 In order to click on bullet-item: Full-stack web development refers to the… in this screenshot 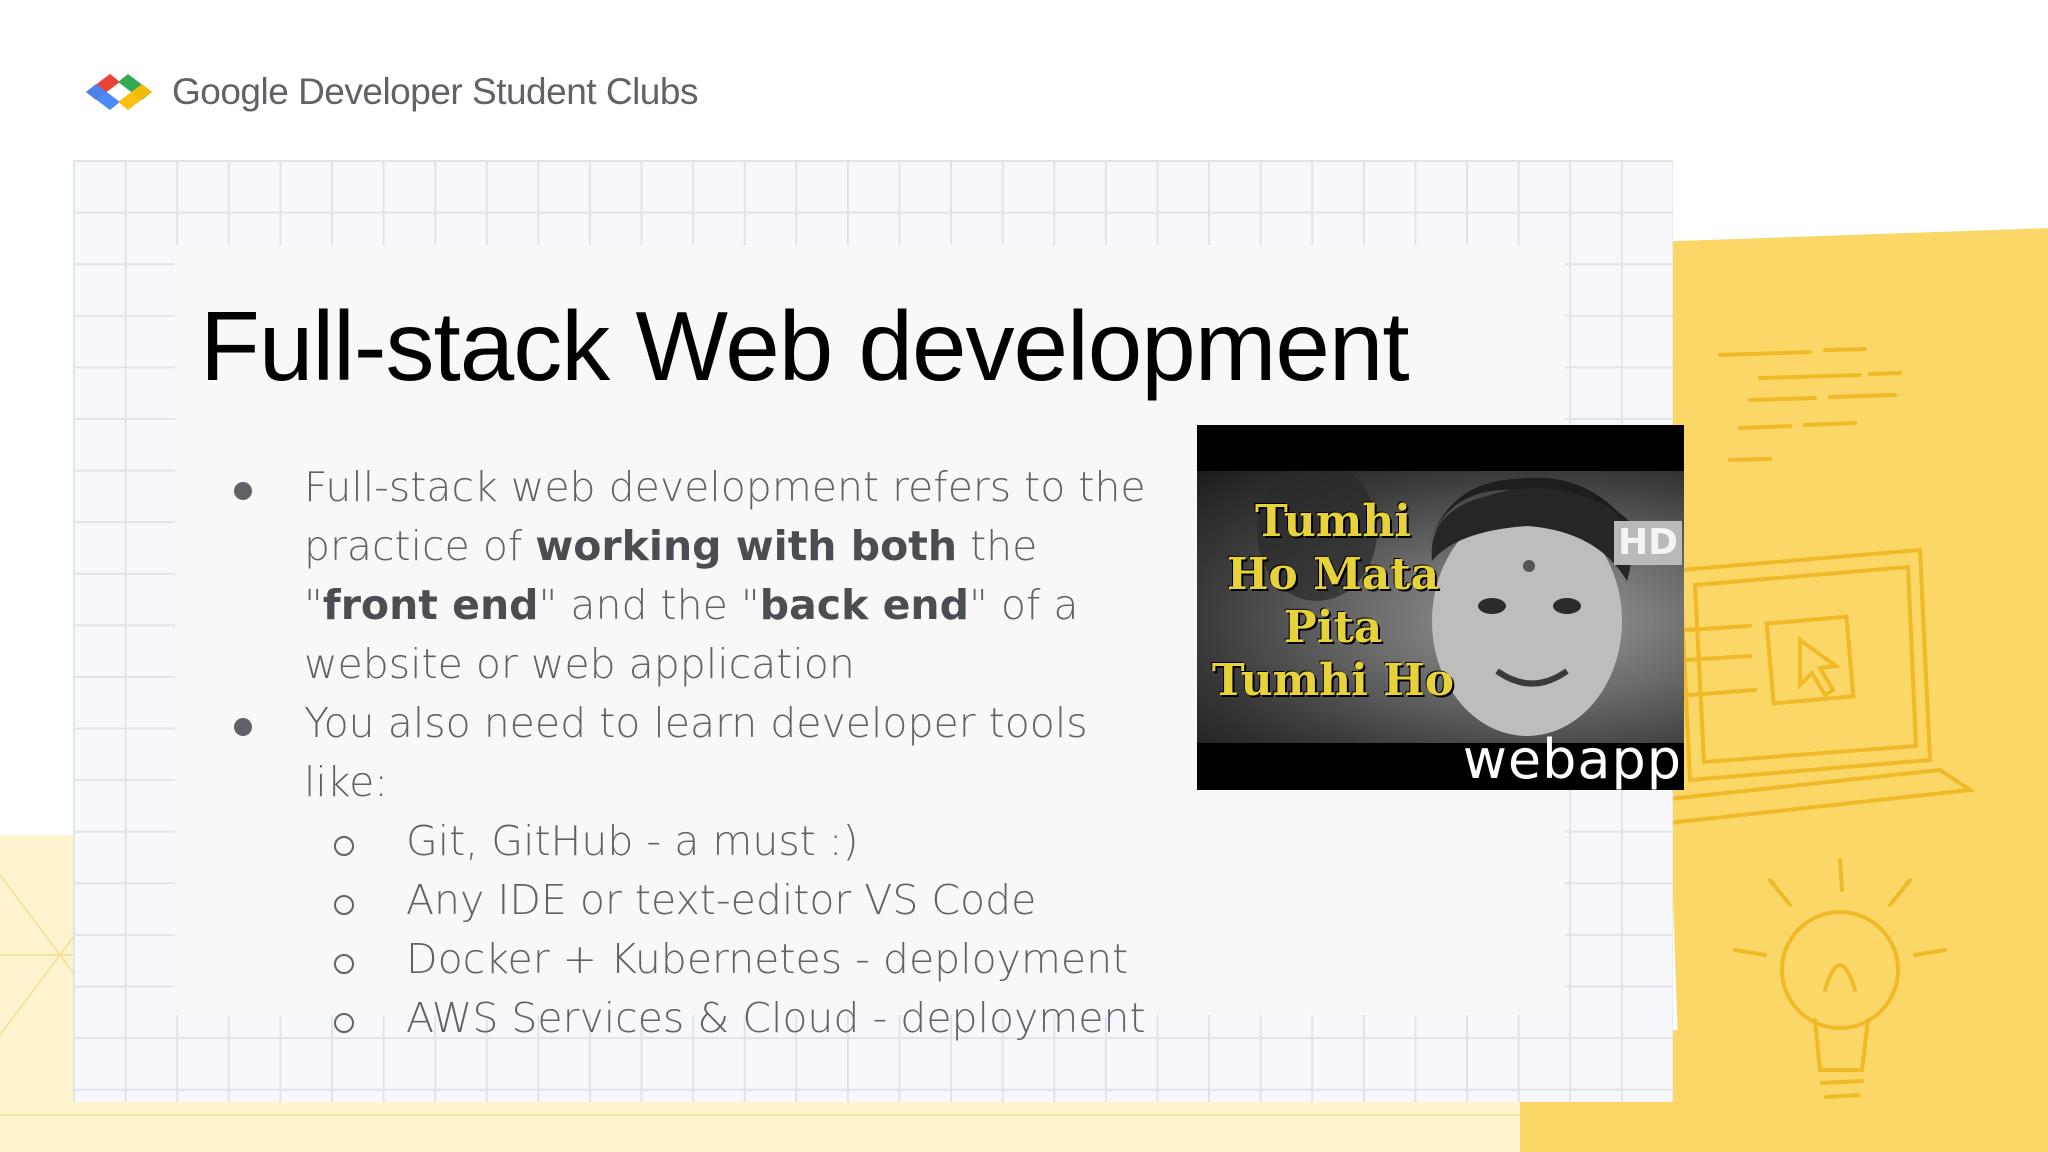, I will do `click(690, 576)`.